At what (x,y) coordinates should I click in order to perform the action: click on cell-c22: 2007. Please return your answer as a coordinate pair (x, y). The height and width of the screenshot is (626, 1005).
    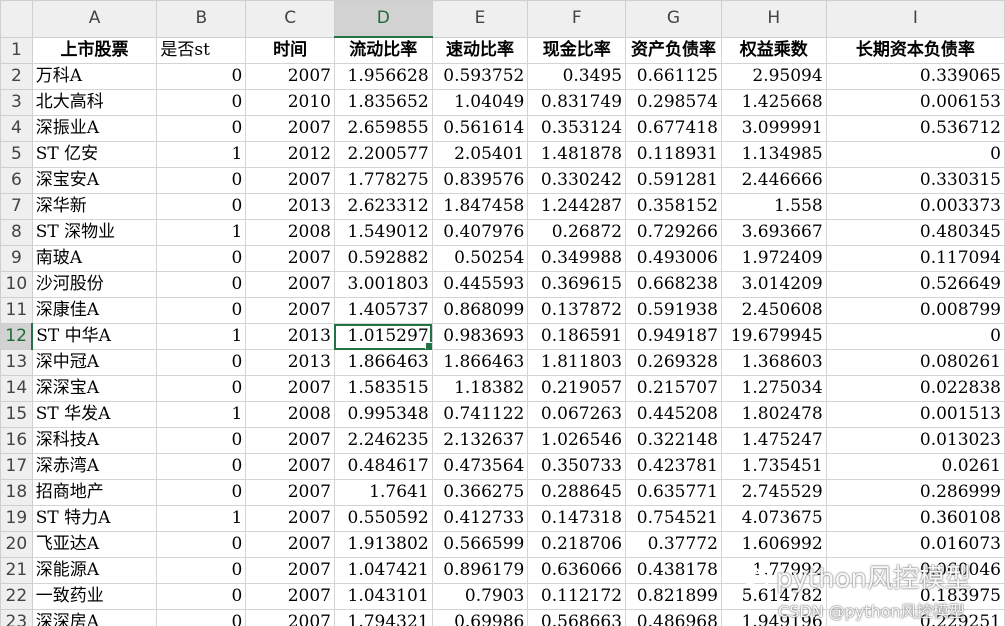
    Looking at the image, I should click on (290, 596).